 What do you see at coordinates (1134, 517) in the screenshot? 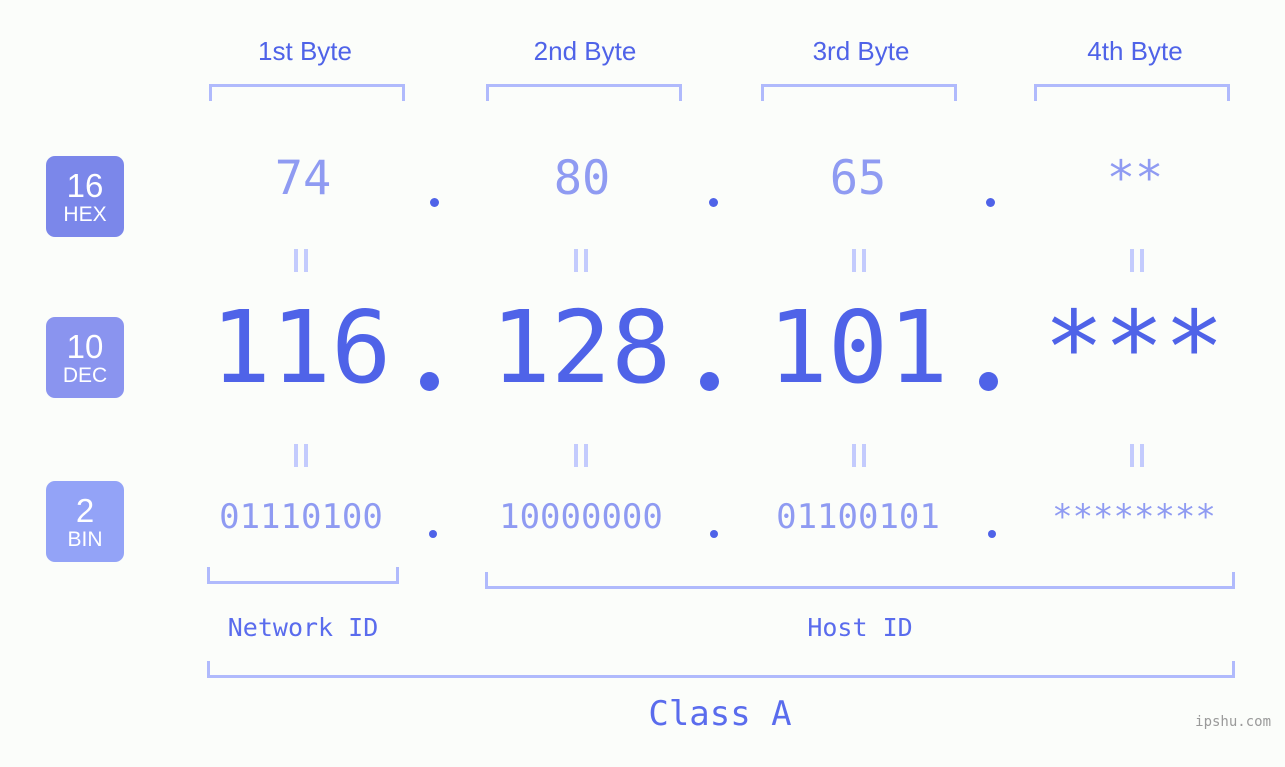
I see `bin-byte-value-4: ********` at bounding box center [1134, 517].